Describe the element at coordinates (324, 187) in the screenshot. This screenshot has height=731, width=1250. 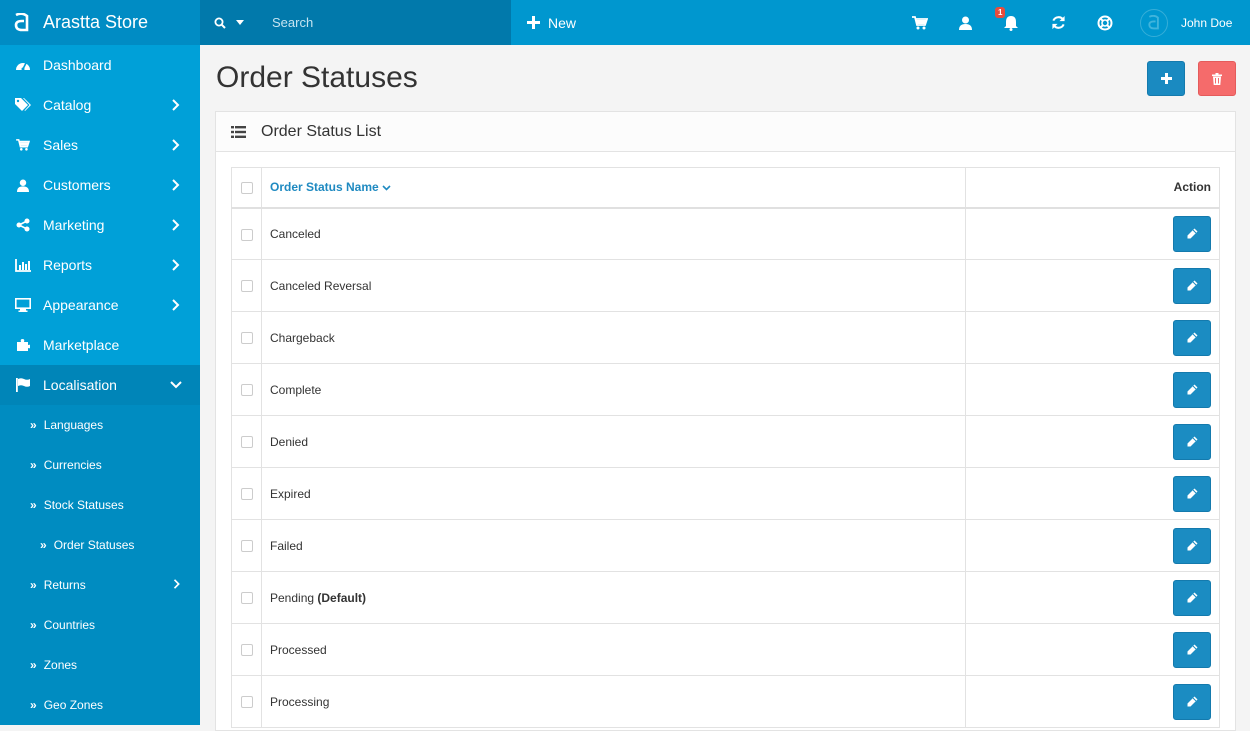
I see `sort-by-name-link: Order Status Name` at that location.